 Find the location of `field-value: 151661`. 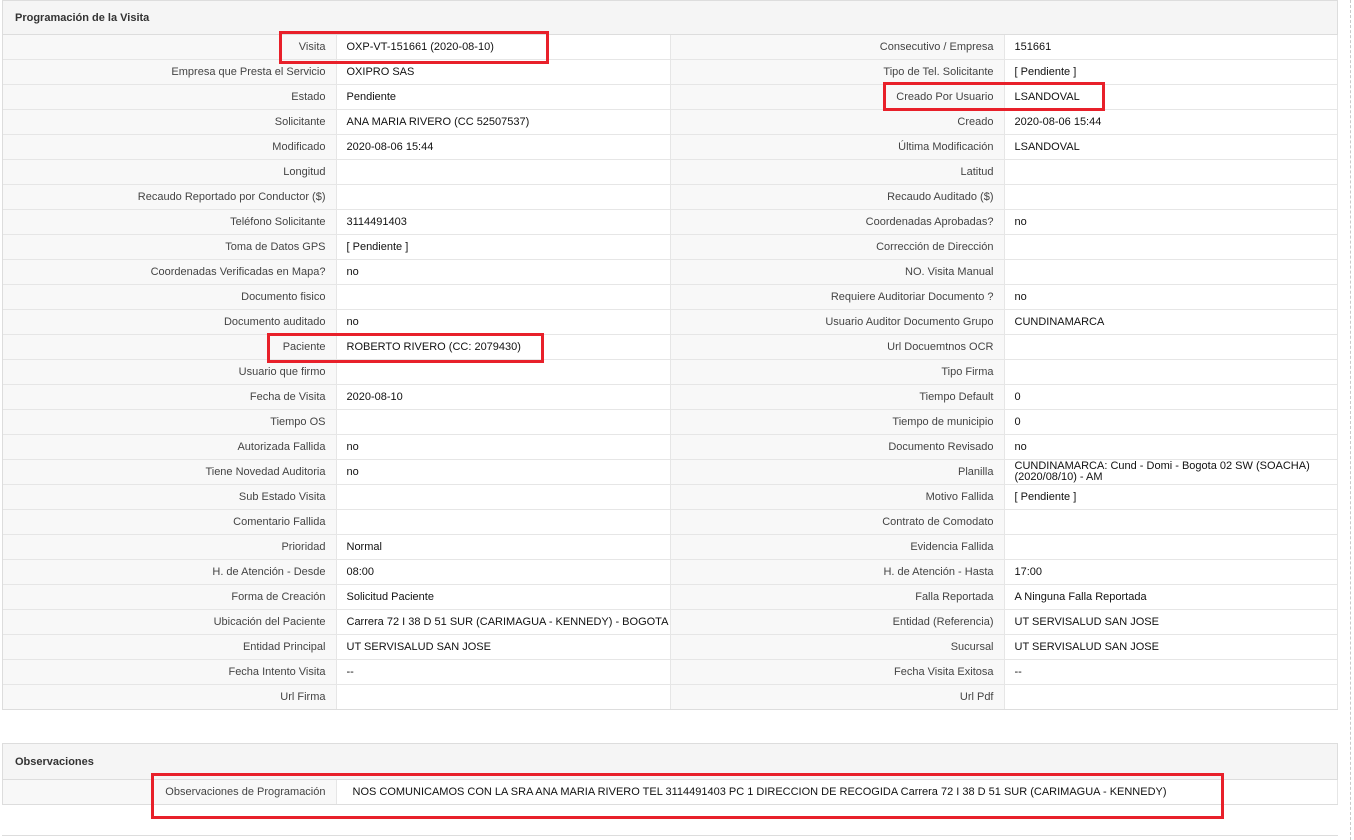

field-value: 151661 is located at coordinates (1171, 47).